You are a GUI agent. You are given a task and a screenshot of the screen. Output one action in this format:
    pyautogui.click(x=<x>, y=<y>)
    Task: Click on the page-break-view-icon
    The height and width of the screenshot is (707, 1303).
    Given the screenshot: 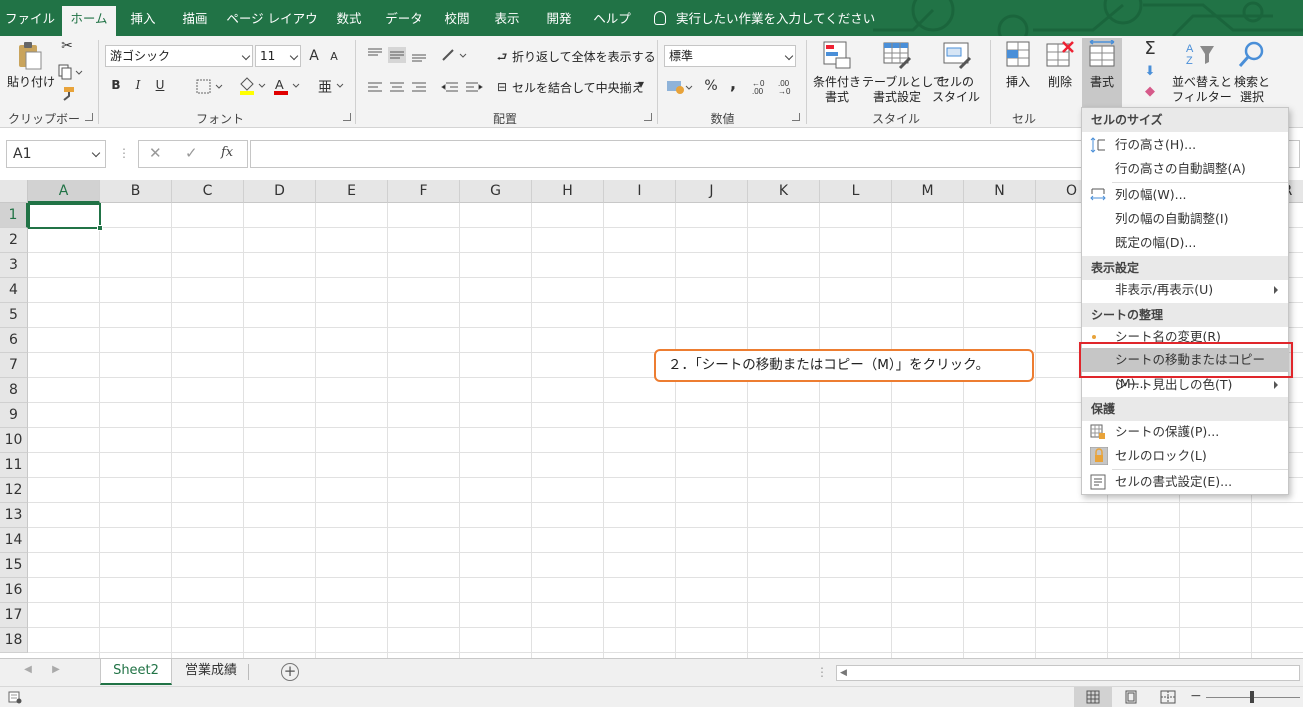 What is the action you would take?
    pyautogui.click(x=1168, y=697)
    